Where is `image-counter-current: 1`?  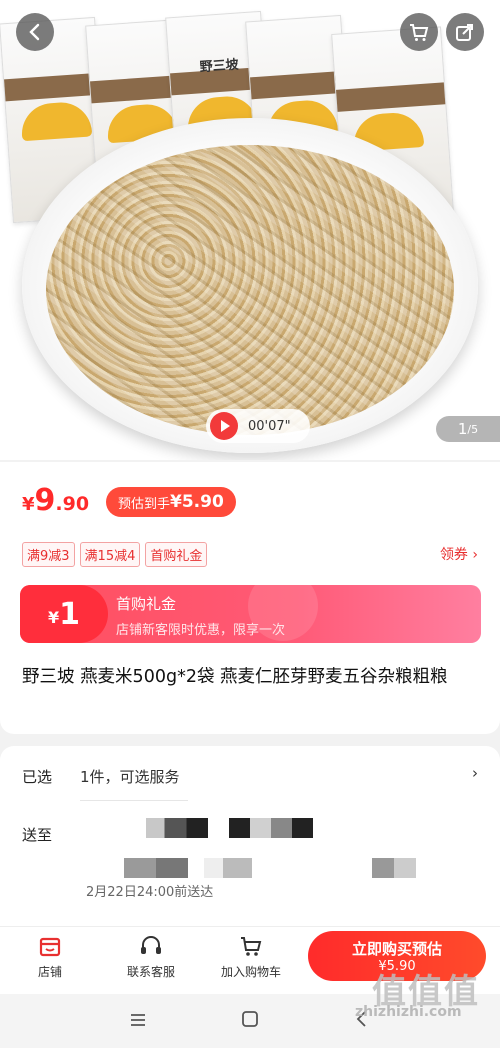 image-counter-current: 1 is located at coordinates (462, 429).